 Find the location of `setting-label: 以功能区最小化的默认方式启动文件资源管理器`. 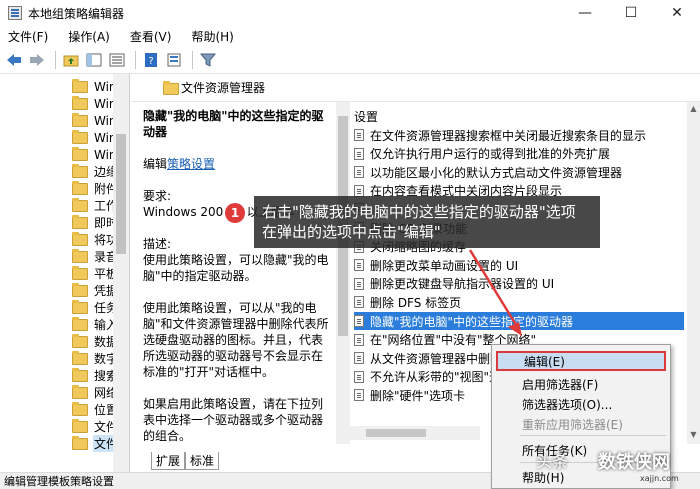

setting-label: 以功能区最小化的默认方式启动文件资源管理器 is located at coordinates (496, 172).